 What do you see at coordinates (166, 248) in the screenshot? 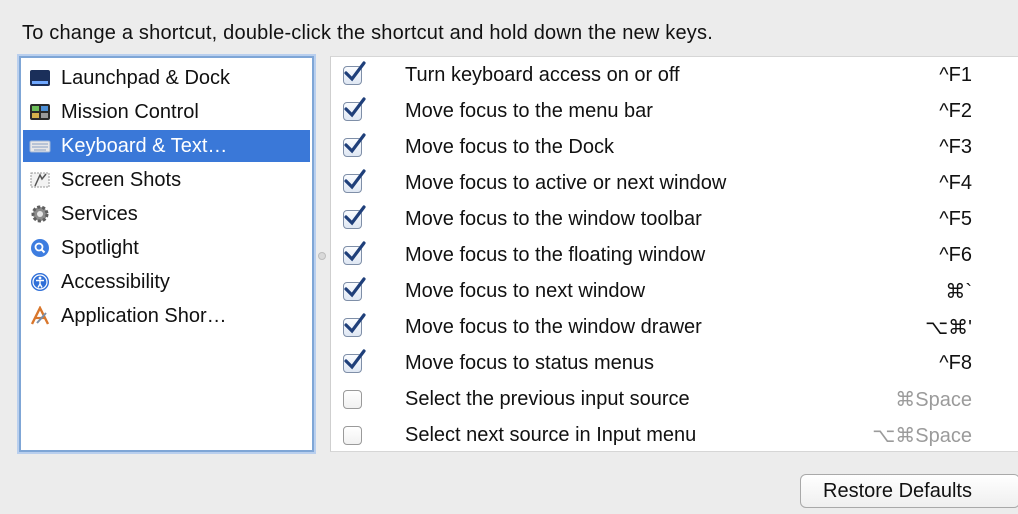
I see `category-spotlight: Spotlight` at bounding box center [166, 248].